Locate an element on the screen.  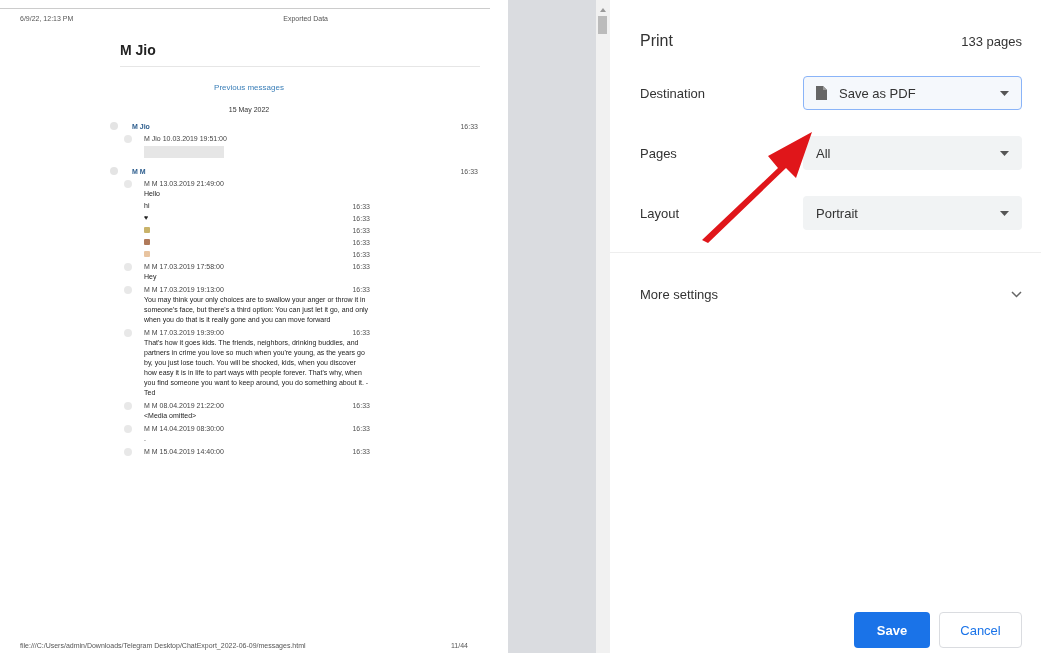
setting-label: Pages is located at coordinates (659, 153).